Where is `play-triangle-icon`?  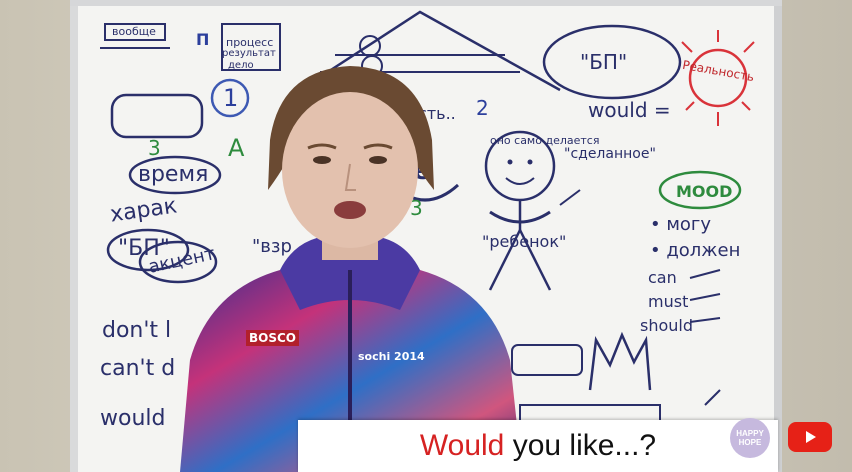
play-triangle-icon is located at coordinates (811, 437).